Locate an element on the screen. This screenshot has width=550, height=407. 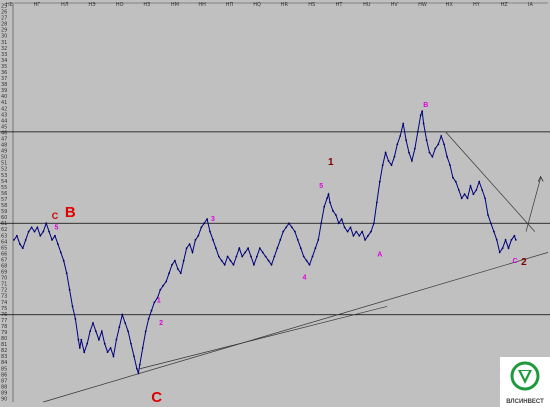
x-tick-label: НY is located at coordinates (477, 5).